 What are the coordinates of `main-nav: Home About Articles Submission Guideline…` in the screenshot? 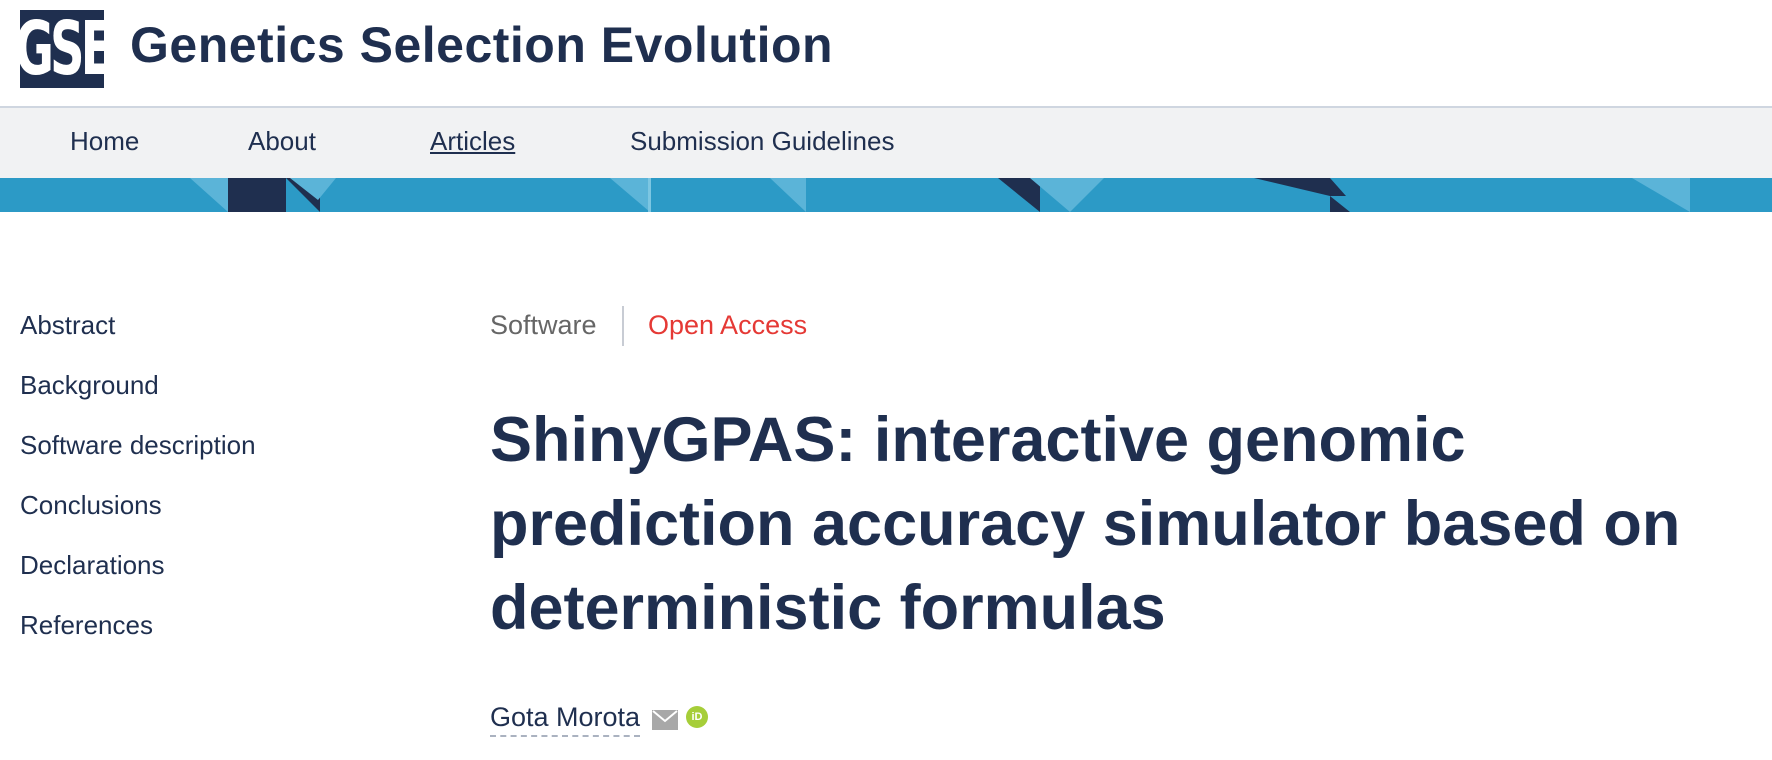 It's located at (886, 142).